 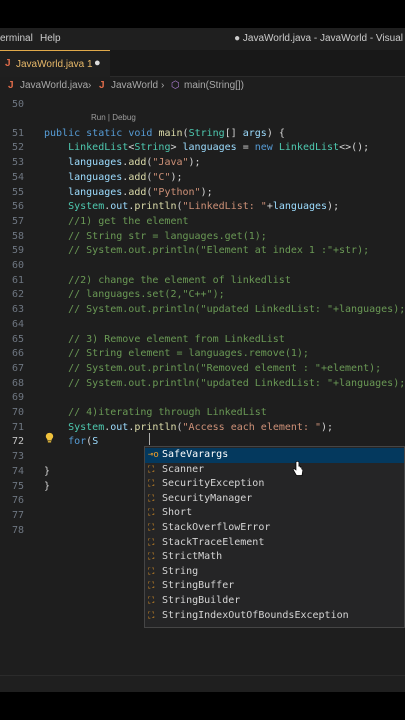 What do you see at coordinates (202, 222) in the screenshot?
I see `code-line: 57 //1) get the element` at bounding box center [202, 222].